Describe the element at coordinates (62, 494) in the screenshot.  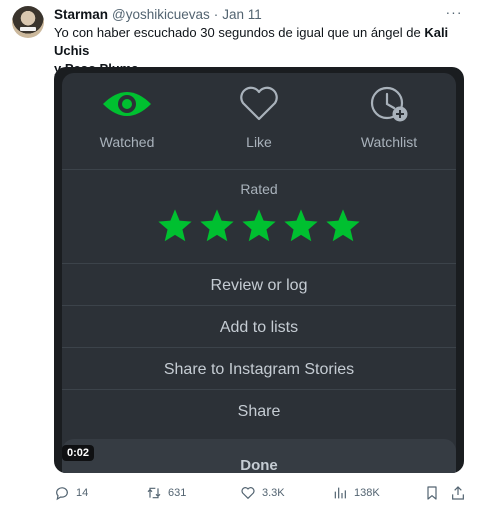
I see `reply-icon` at that location.